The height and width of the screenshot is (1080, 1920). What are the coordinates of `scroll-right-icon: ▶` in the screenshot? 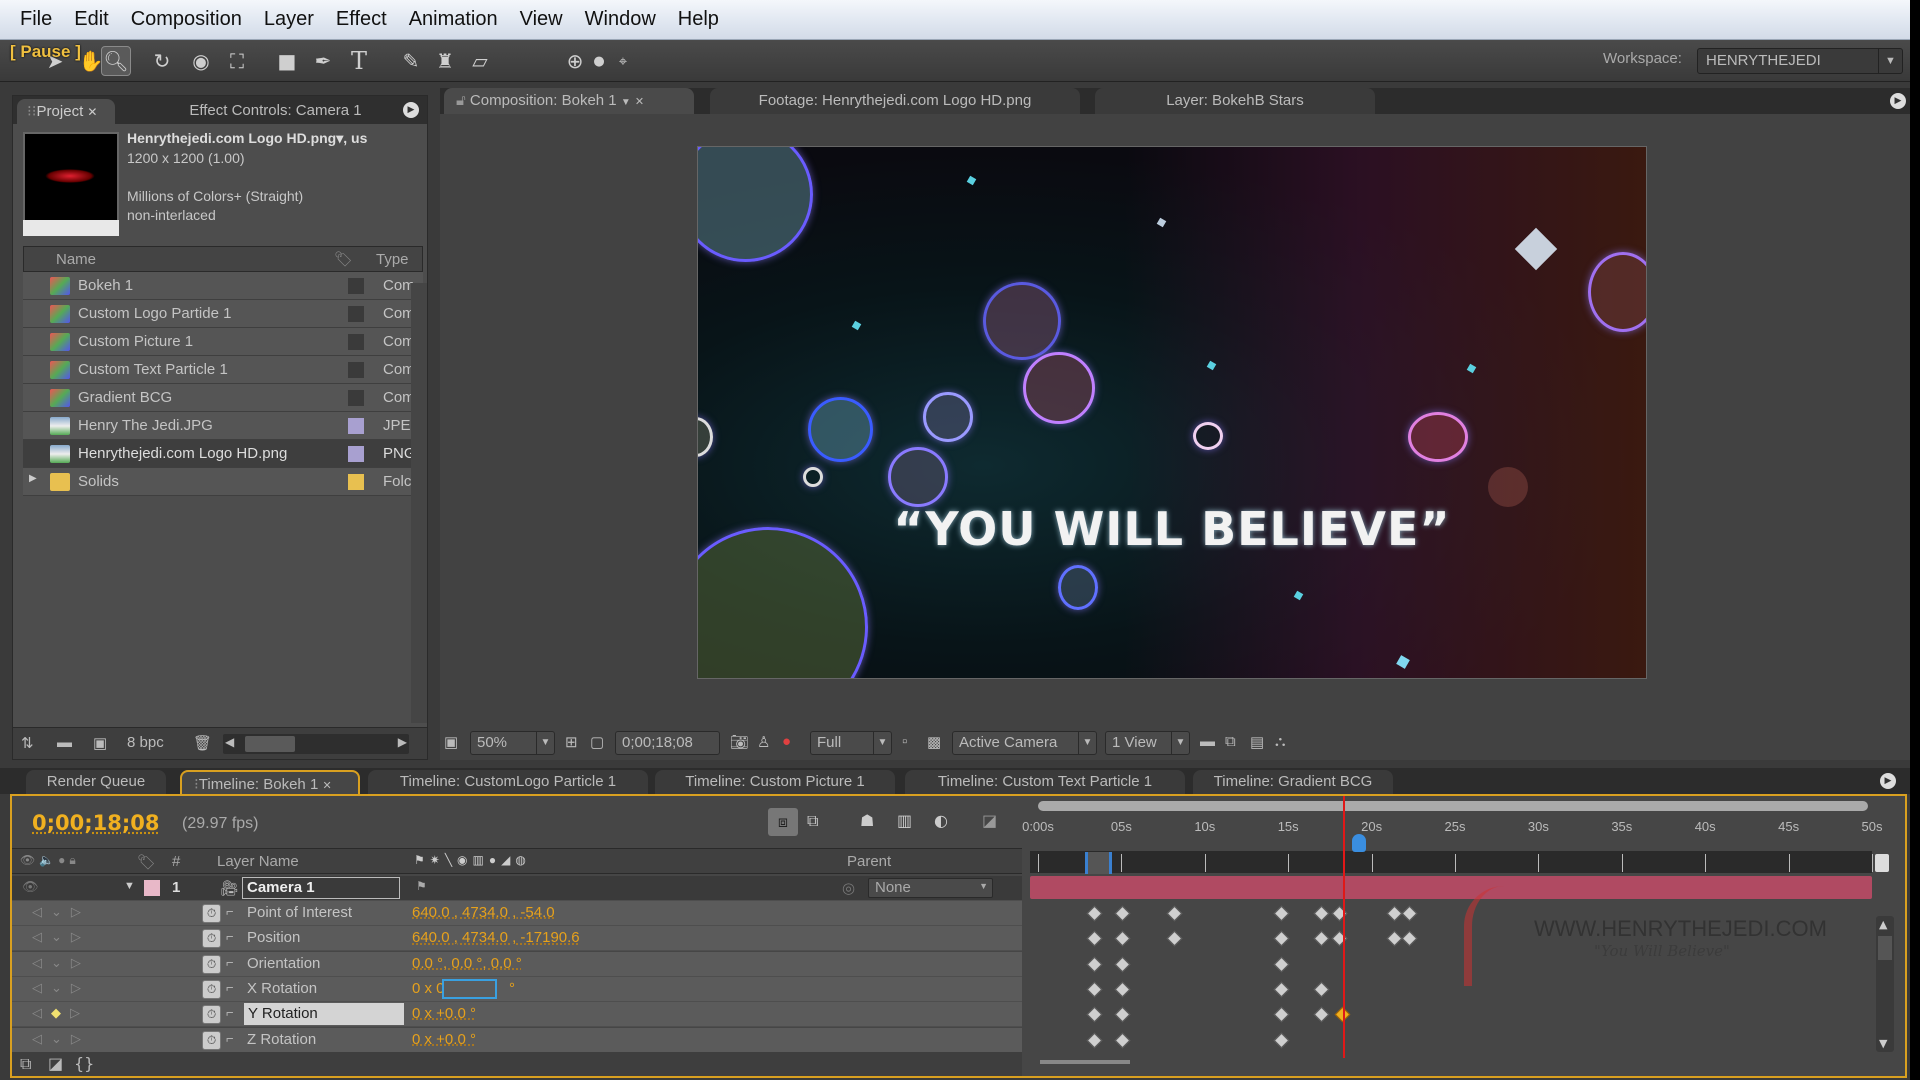 It's located at (402, 742).